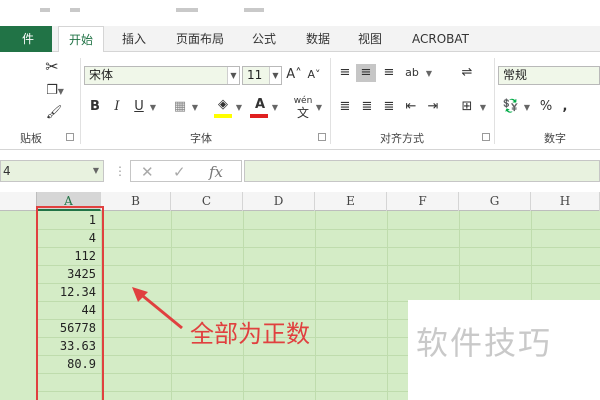 The height and width of the screenshot is (400, 600). I want to click on clipboard-launcher, so click(70, 137).